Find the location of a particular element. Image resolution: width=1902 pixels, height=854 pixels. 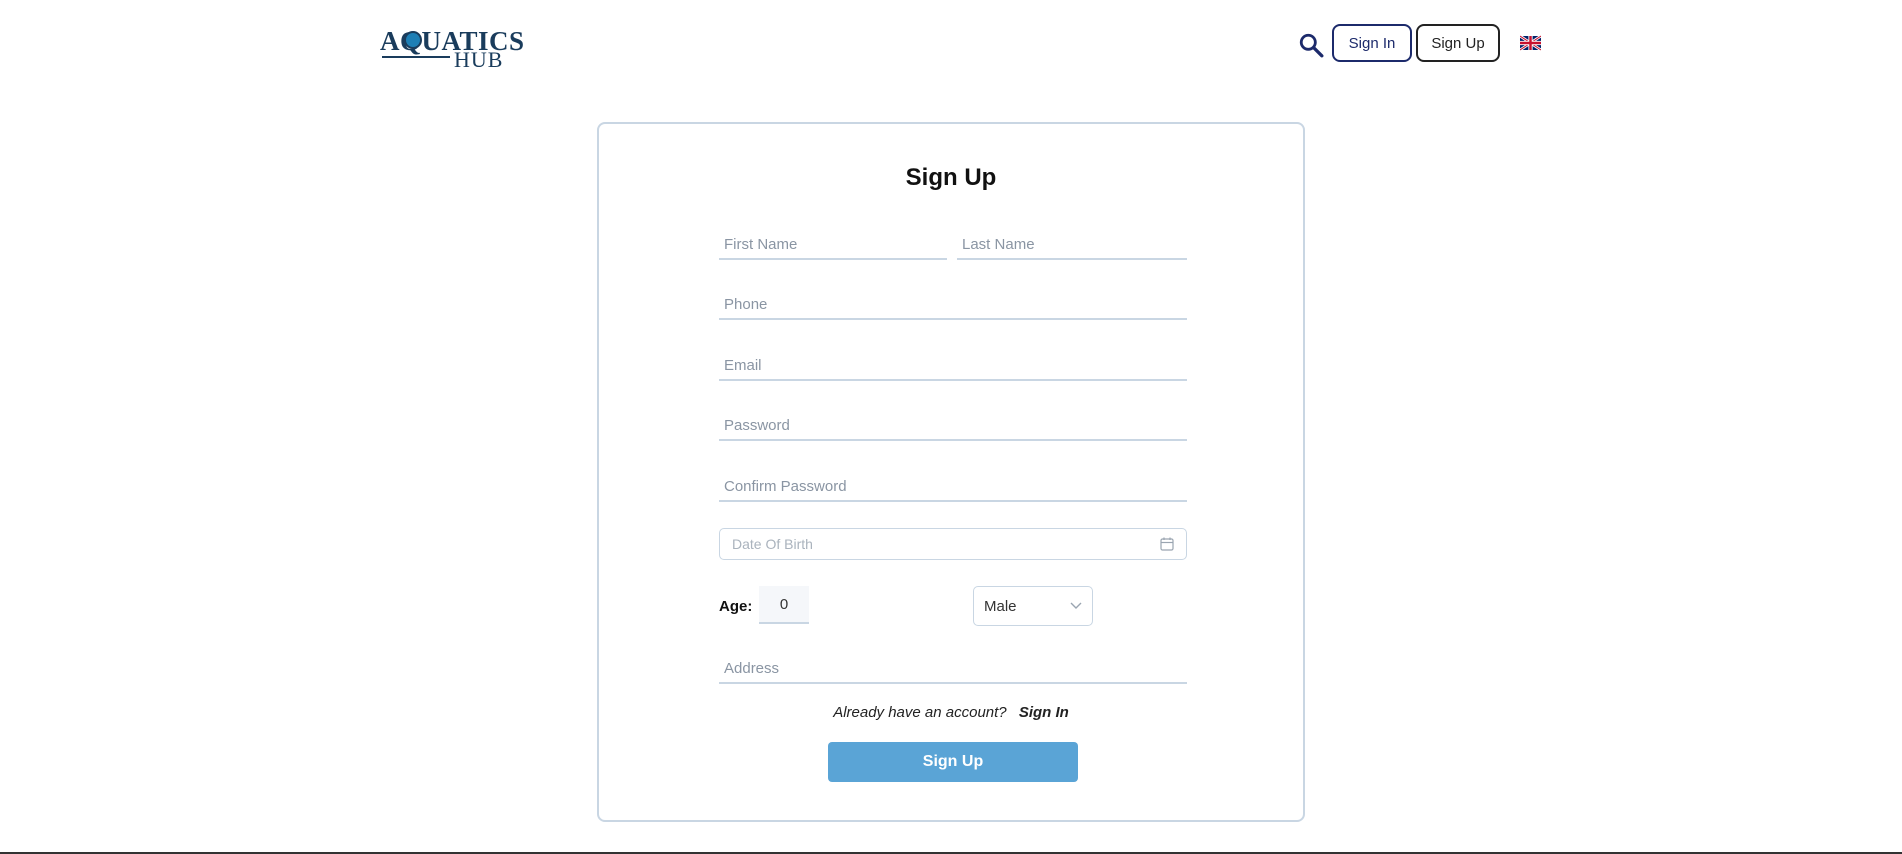

address-input is located at coordinates (953, 668).